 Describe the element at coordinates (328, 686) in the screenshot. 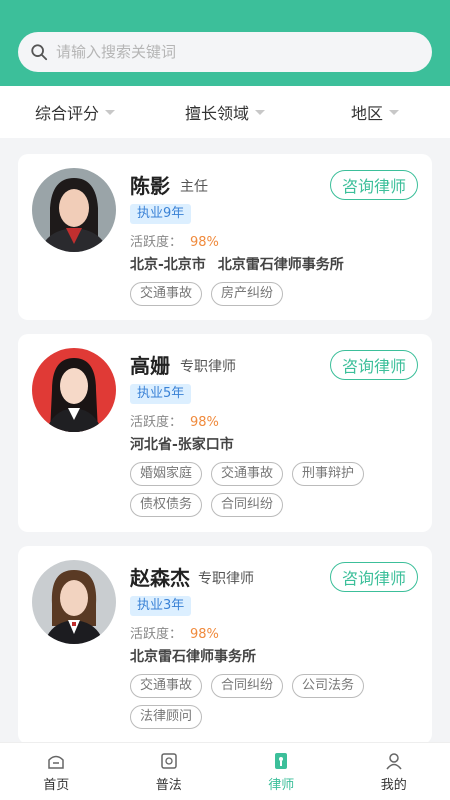

I see `expertise-tag: 公司法务` at that location.